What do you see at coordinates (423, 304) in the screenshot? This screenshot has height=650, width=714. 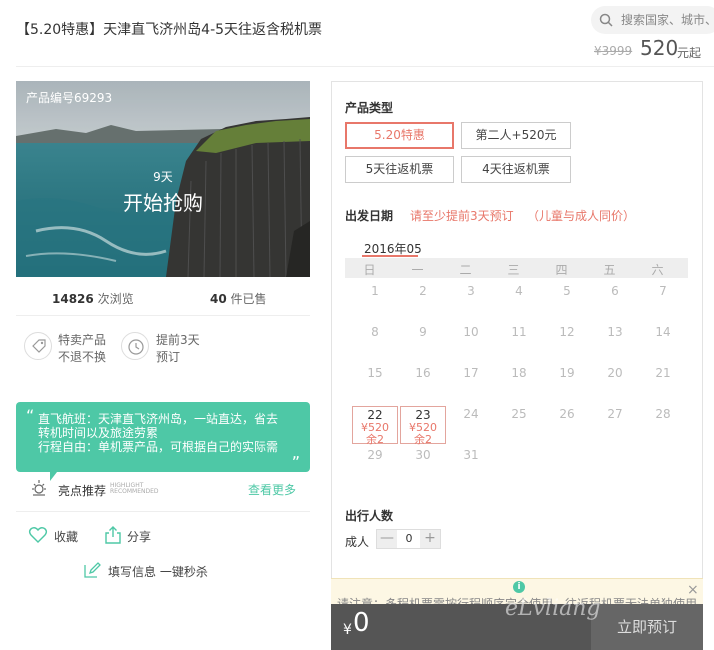 I see `calendar-day: 2` at bounding box center [423, 304].